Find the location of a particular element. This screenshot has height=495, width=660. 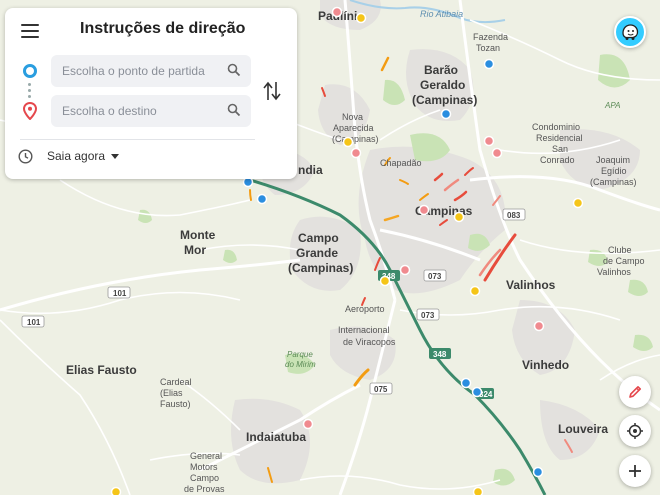

svg-text: Egídio is located at coordinates (614, 171).